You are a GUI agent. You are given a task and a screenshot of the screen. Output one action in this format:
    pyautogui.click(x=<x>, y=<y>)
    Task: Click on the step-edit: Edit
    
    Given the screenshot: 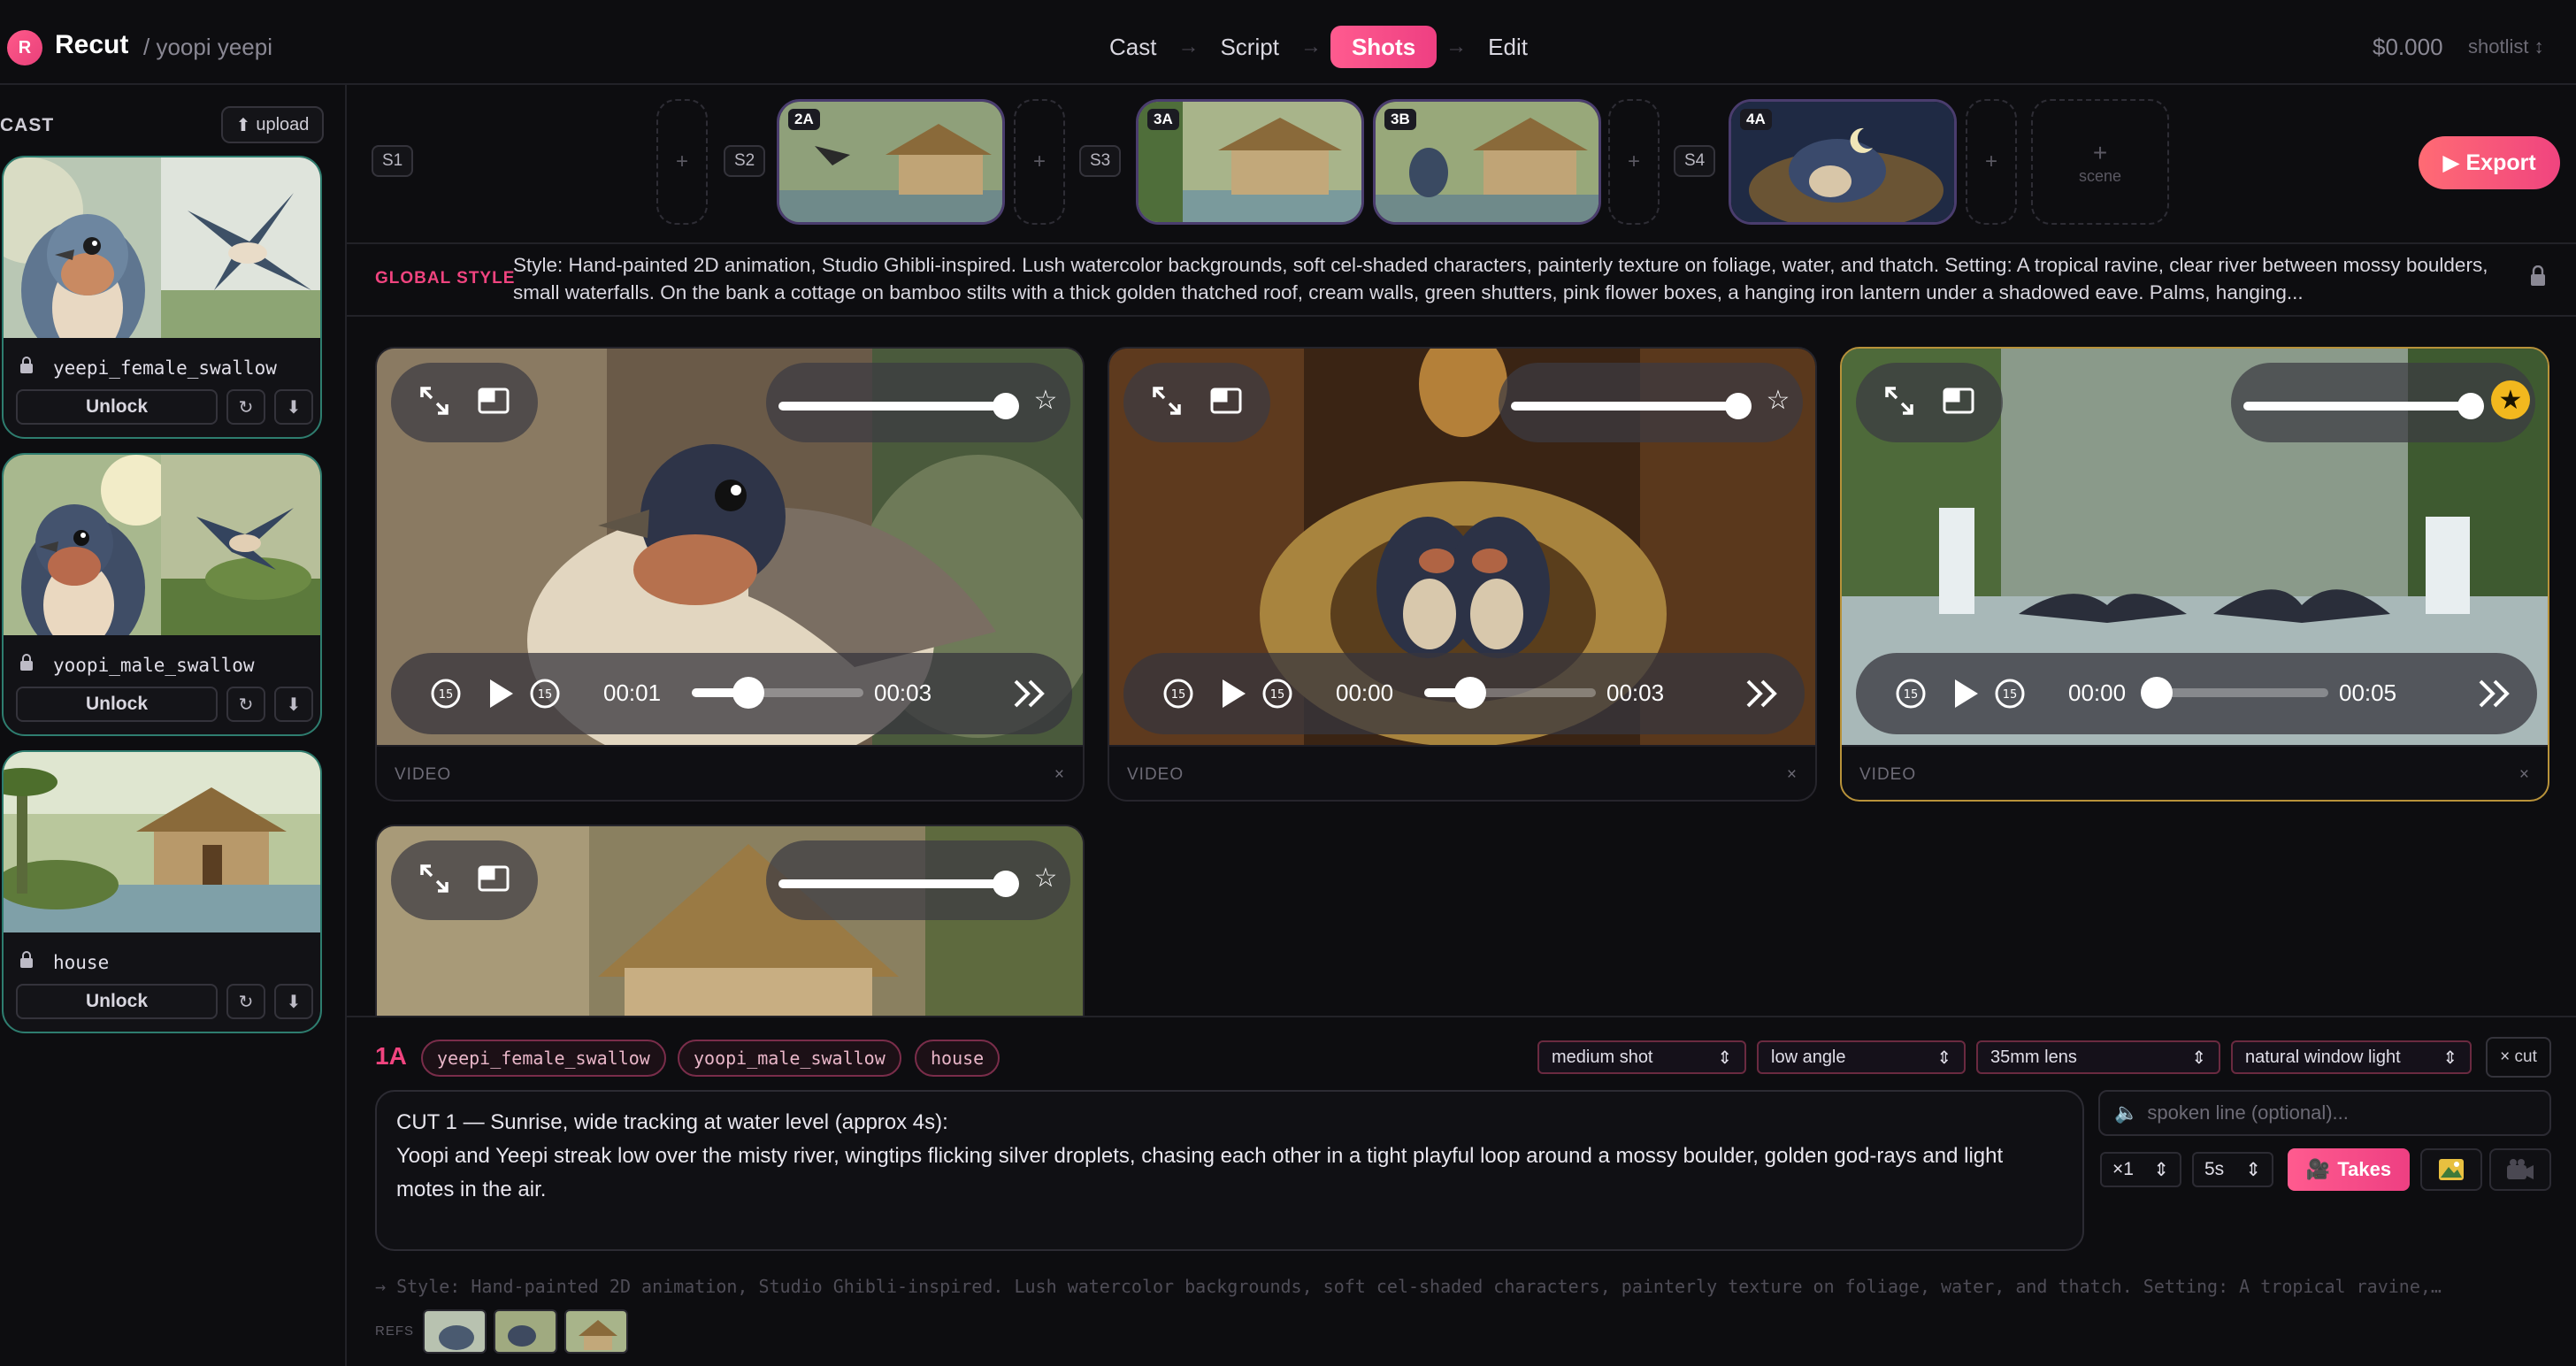 What is the action you would take?
    pyautogui.click(x=1508, y=47)
    